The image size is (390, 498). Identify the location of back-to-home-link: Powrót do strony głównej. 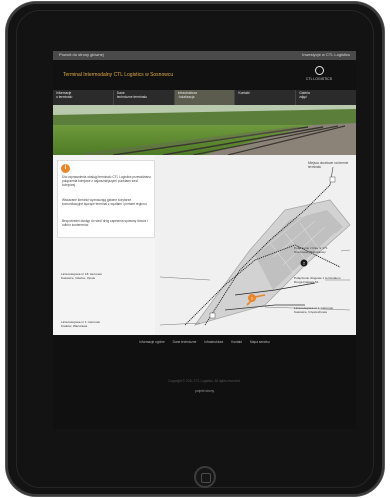
(81, 54).